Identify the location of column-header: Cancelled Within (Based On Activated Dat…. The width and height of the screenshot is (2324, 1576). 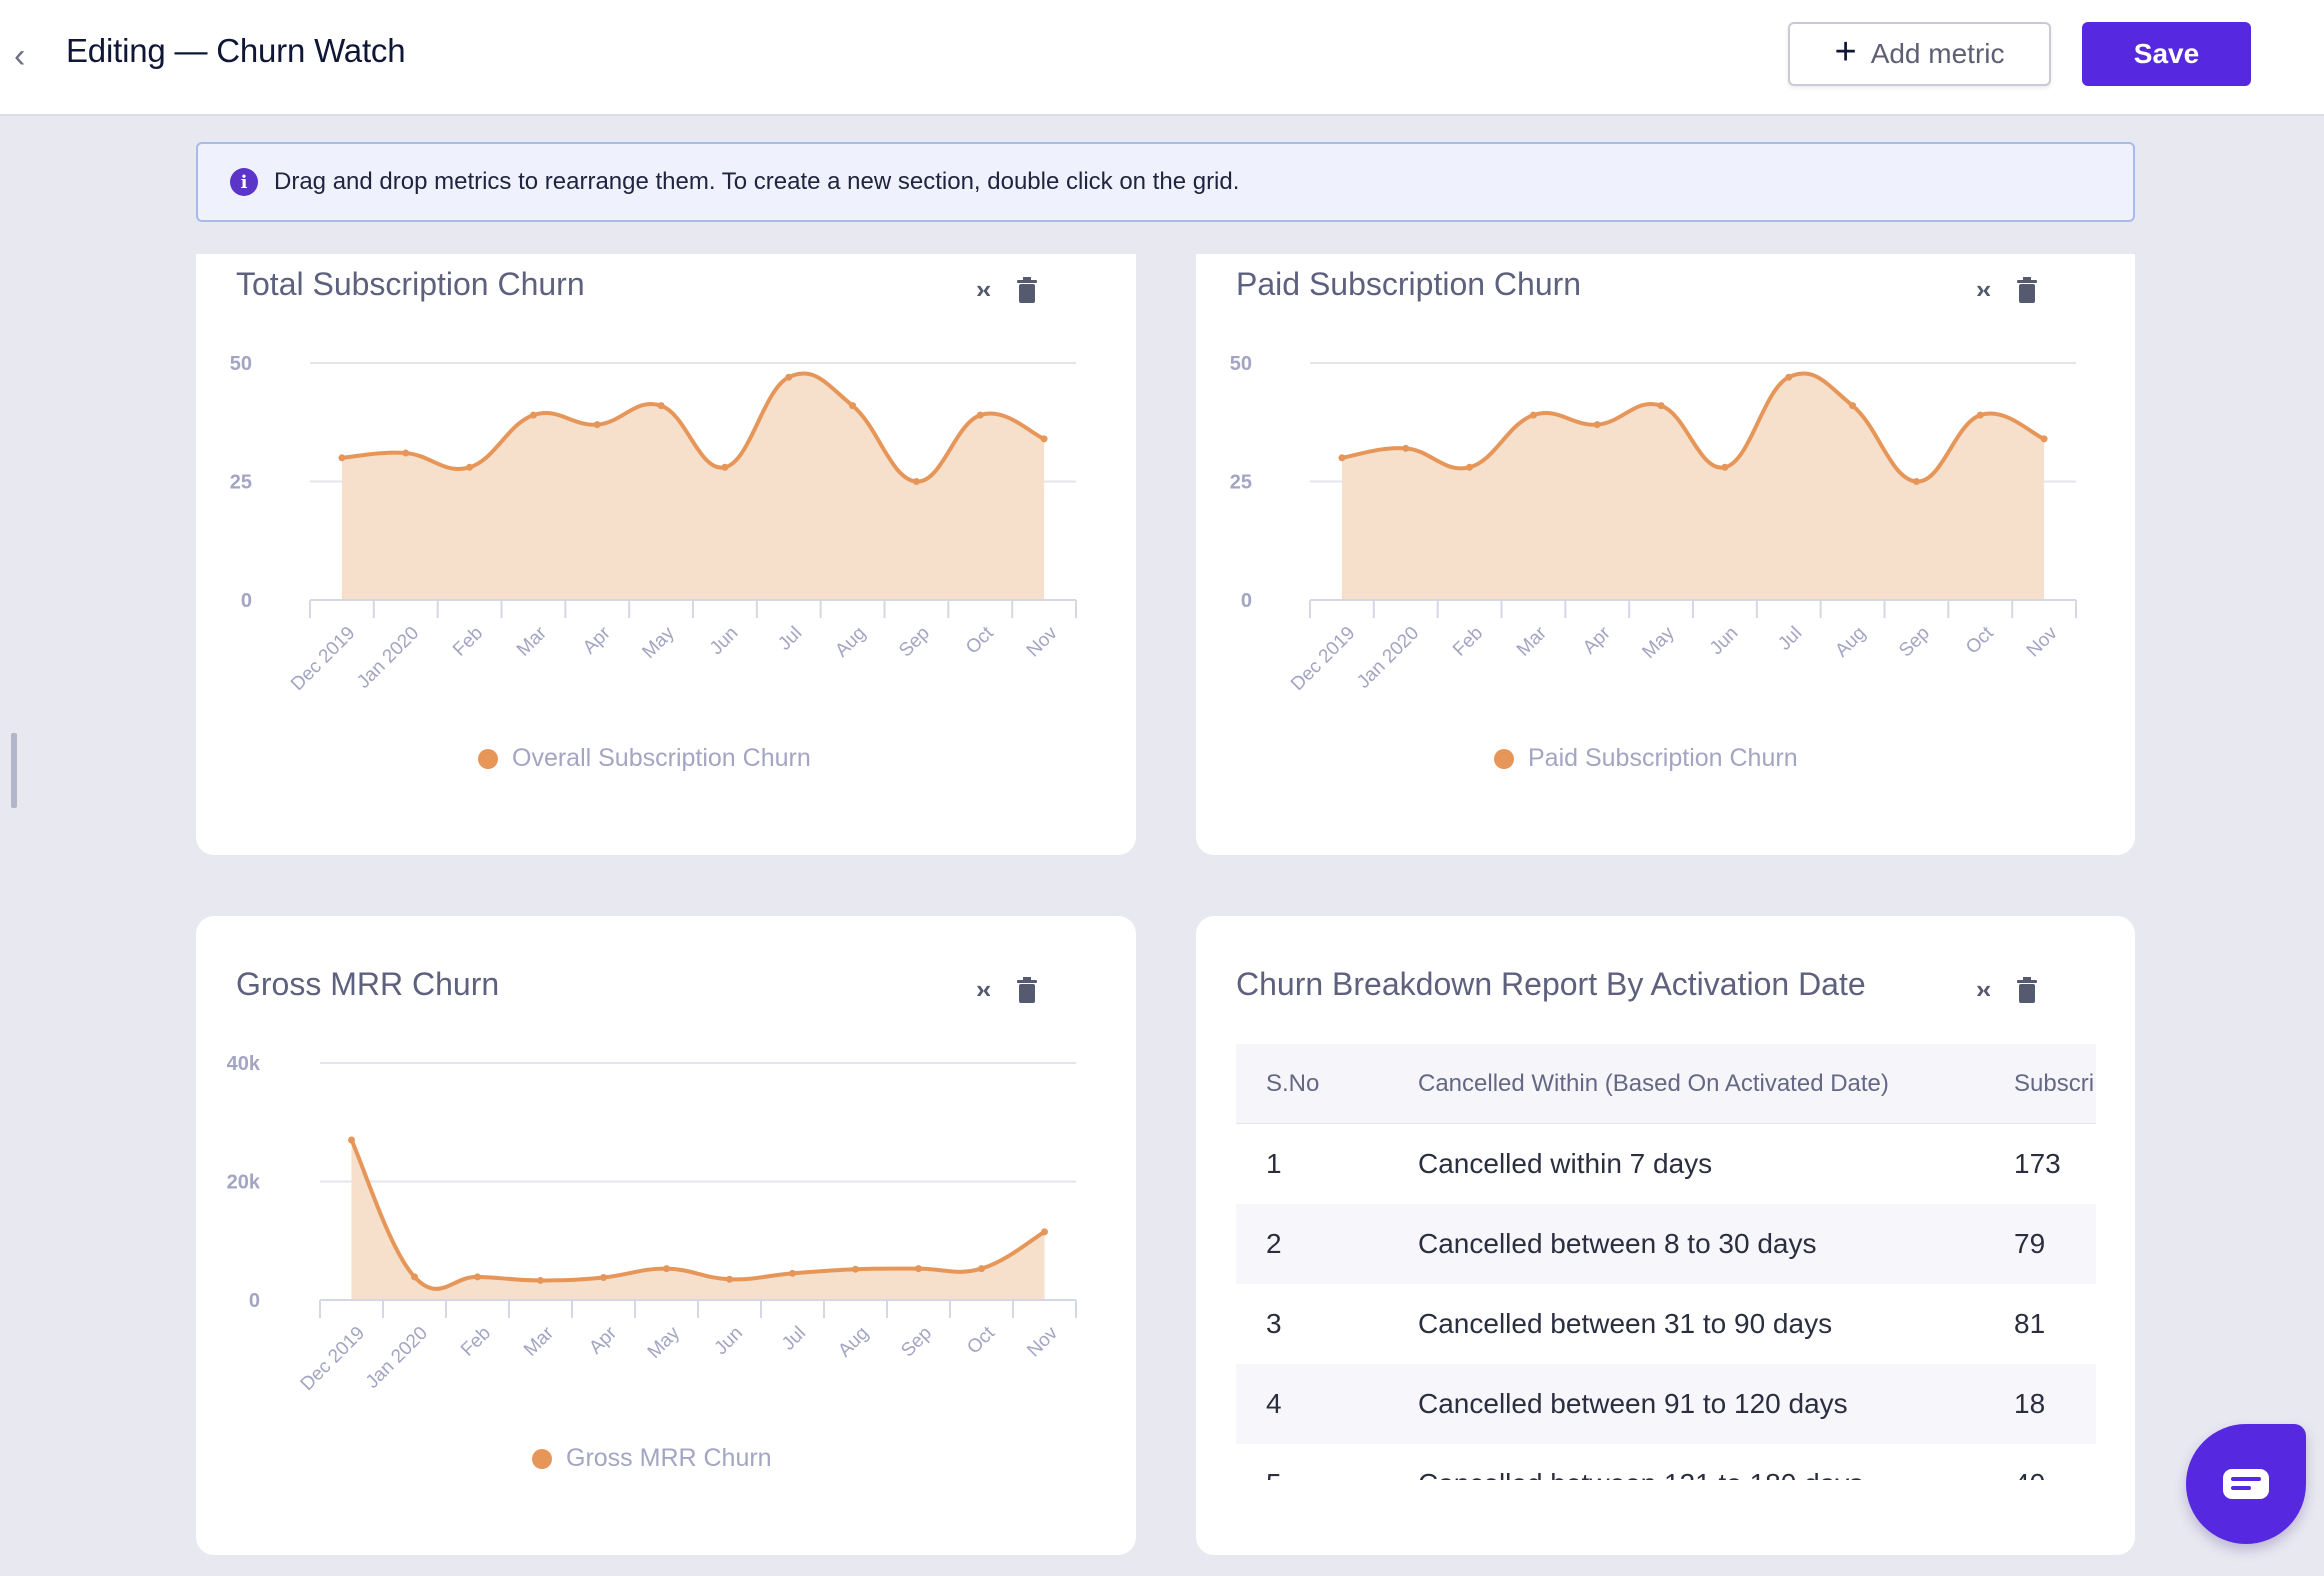
(1653, 1084).